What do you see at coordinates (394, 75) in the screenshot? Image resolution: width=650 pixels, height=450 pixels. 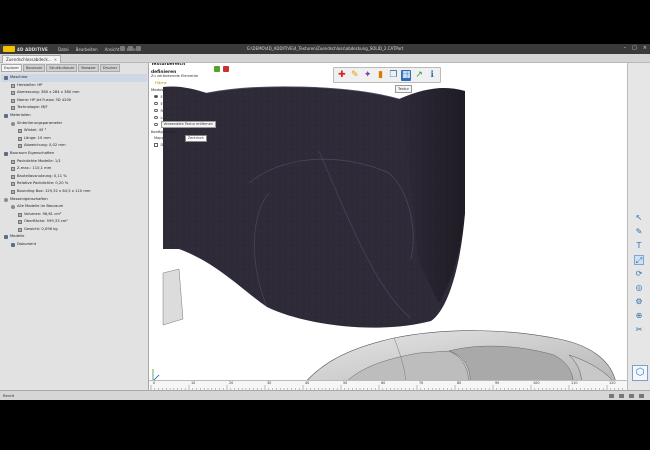 I see `layers-icon: ❐` at bounding box center [394, 75].